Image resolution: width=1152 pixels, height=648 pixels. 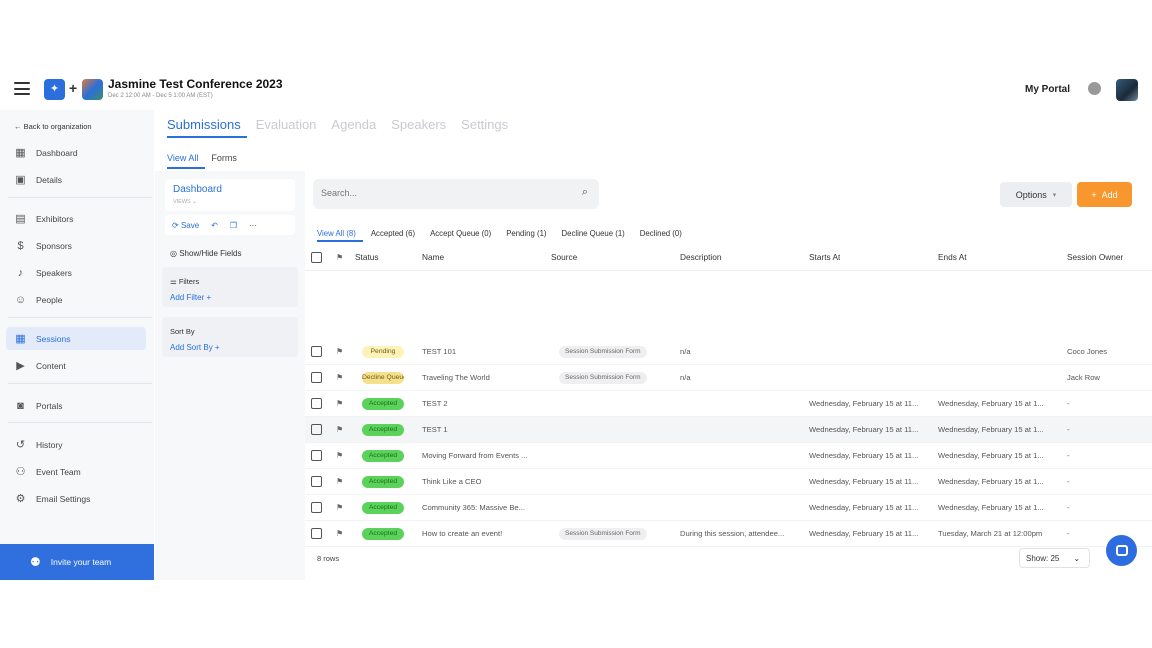 I want to click on chat-launcher-button, so click(x=1121, y=550).